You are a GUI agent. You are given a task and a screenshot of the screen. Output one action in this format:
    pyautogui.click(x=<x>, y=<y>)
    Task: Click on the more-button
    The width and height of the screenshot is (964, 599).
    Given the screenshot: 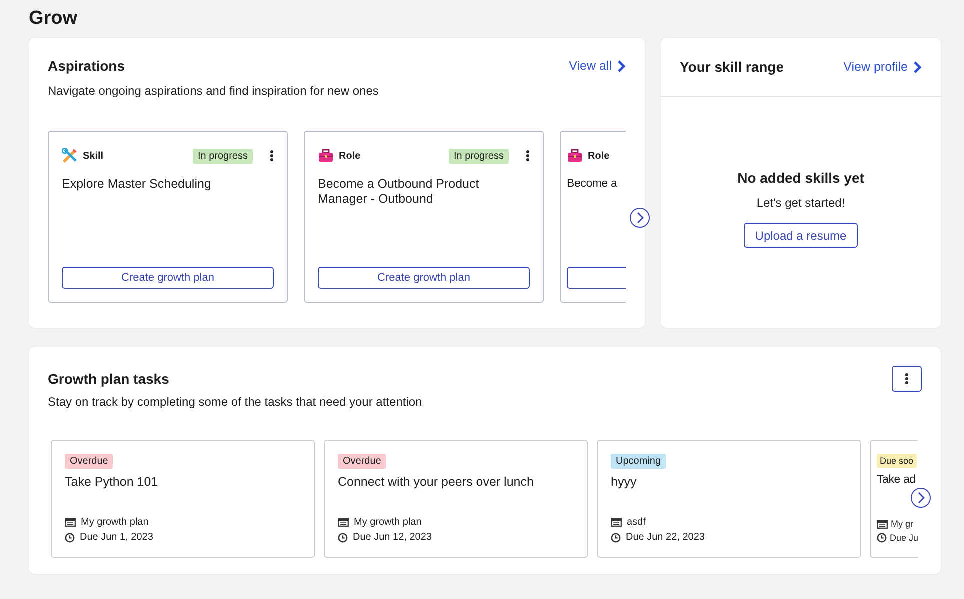 What is the action you would take?
    pyautogui.click(x=907, y=379)
    